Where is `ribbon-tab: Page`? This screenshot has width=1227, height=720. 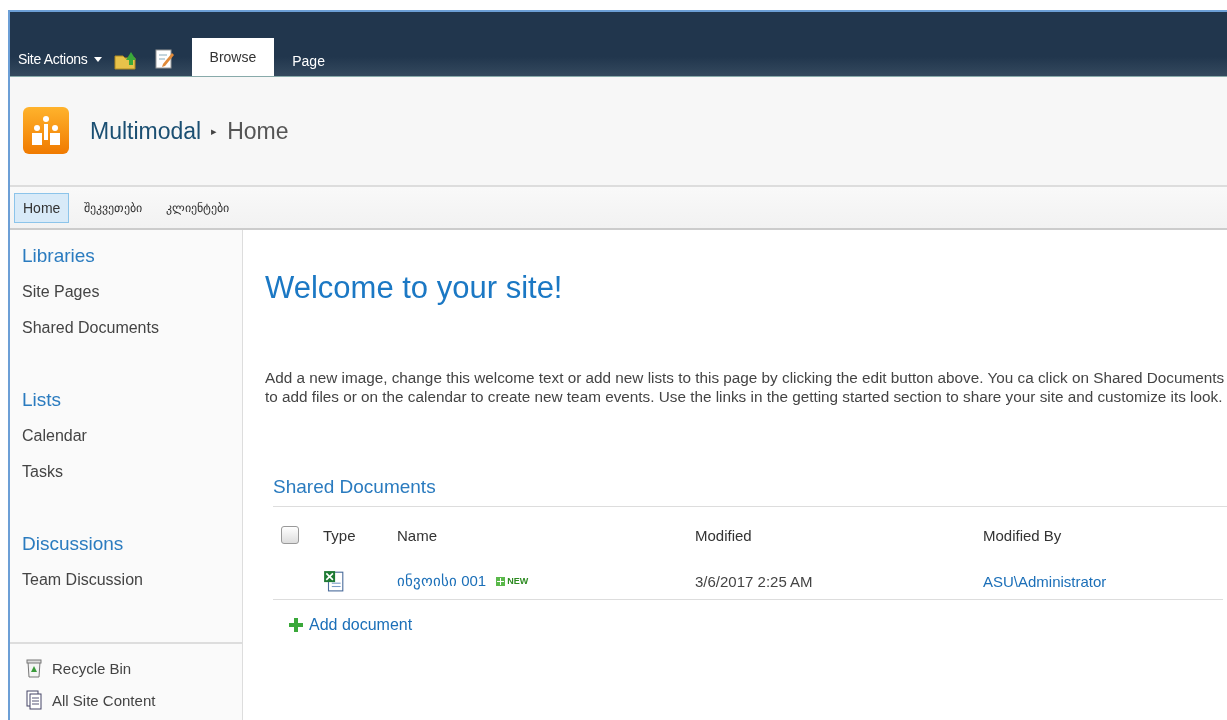 ribbon-tab: Page is located at coordinates (308, 61).